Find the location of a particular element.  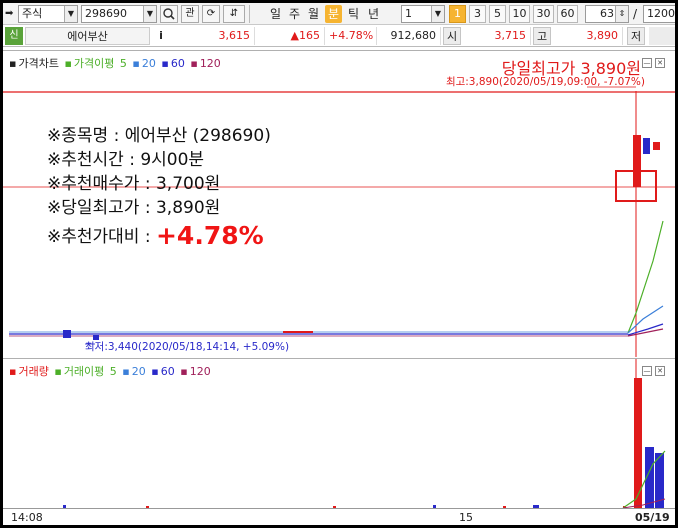

low-value is located at coordinates (662, 36).